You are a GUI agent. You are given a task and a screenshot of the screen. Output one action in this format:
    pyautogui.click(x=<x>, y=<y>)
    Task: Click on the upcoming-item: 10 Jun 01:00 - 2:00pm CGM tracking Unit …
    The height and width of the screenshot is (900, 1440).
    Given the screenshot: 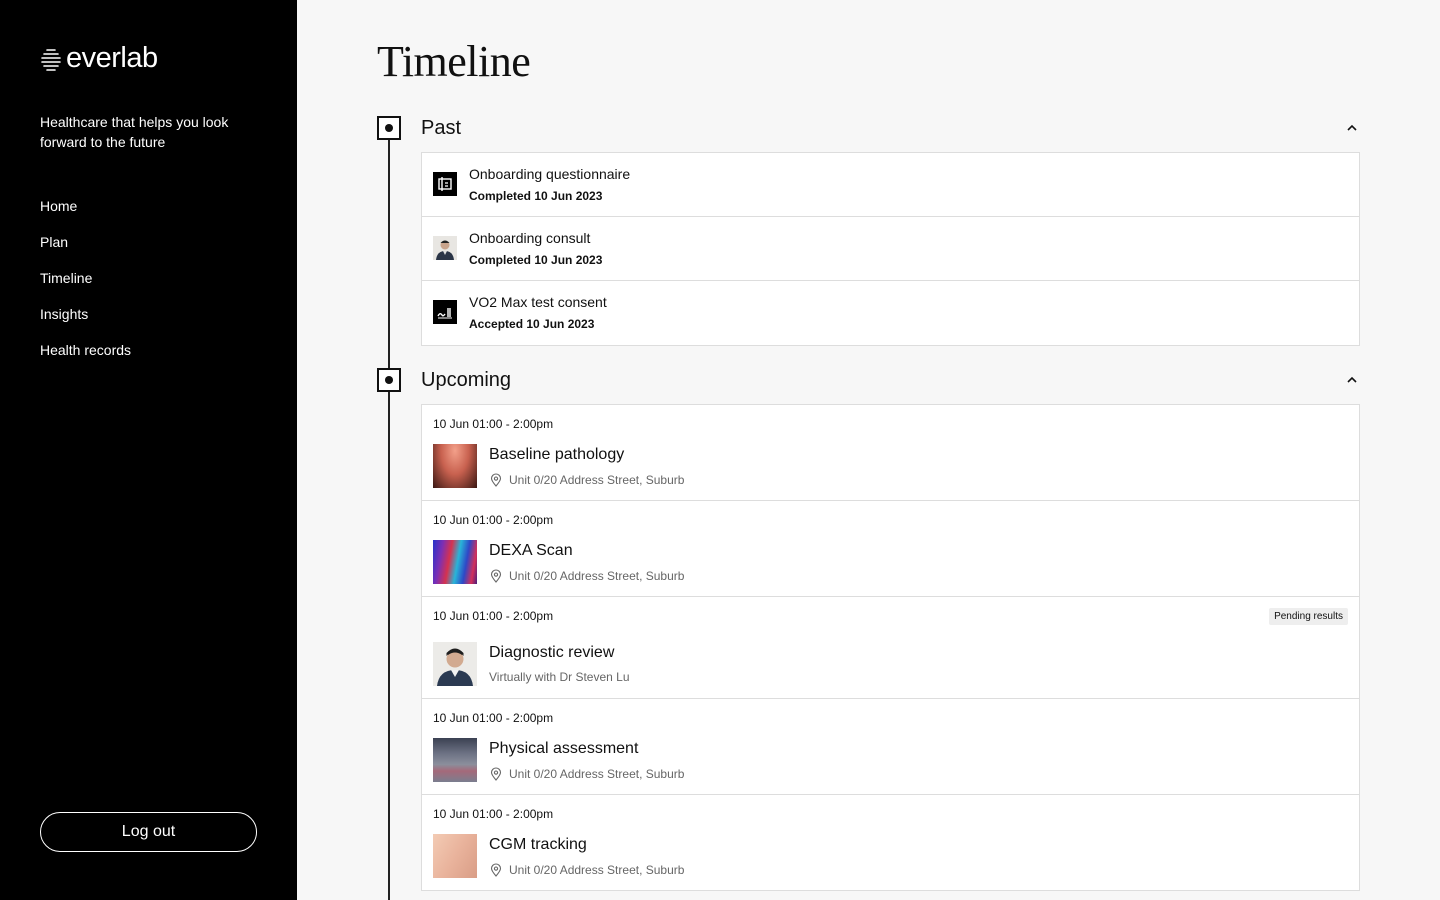 What is the action you would take?
    pyautogui.click(x=890, y=843)
    